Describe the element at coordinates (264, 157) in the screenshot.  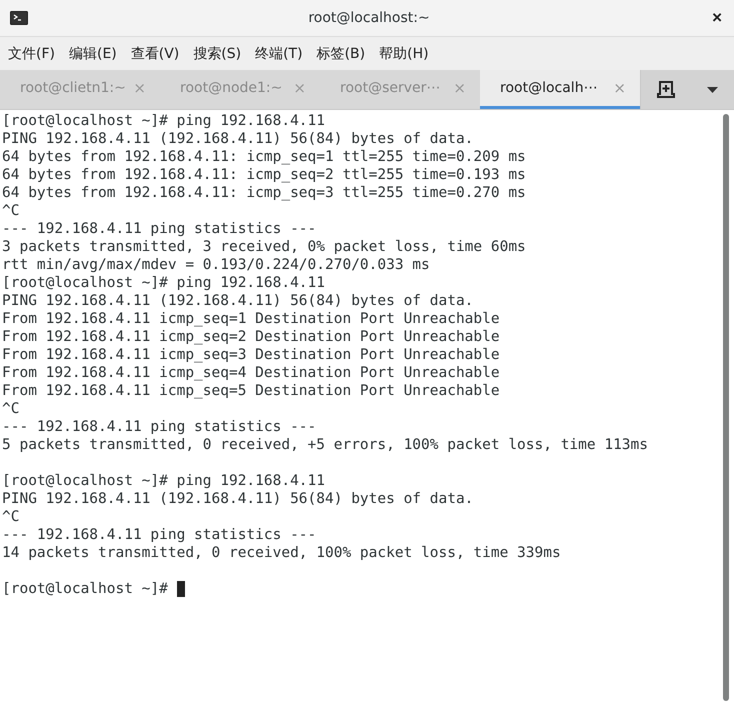
I see `terminal-line: 64 bytes from 192.168.4.11: icmp_seq=1 ttl=255 time=0.209 ms` at that location.